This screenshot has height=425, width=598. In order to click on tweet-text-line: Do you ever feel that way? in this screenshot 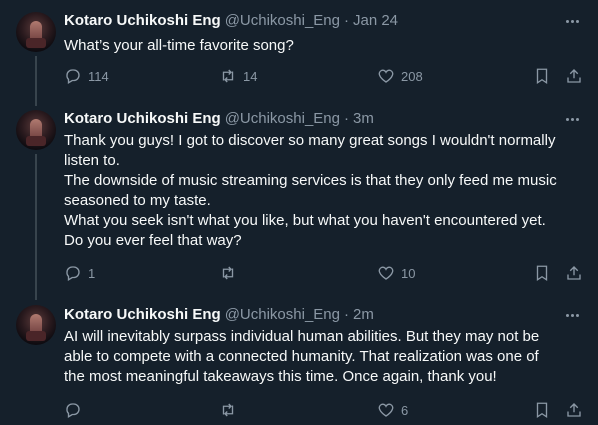, I will do `click(153, 240)`.